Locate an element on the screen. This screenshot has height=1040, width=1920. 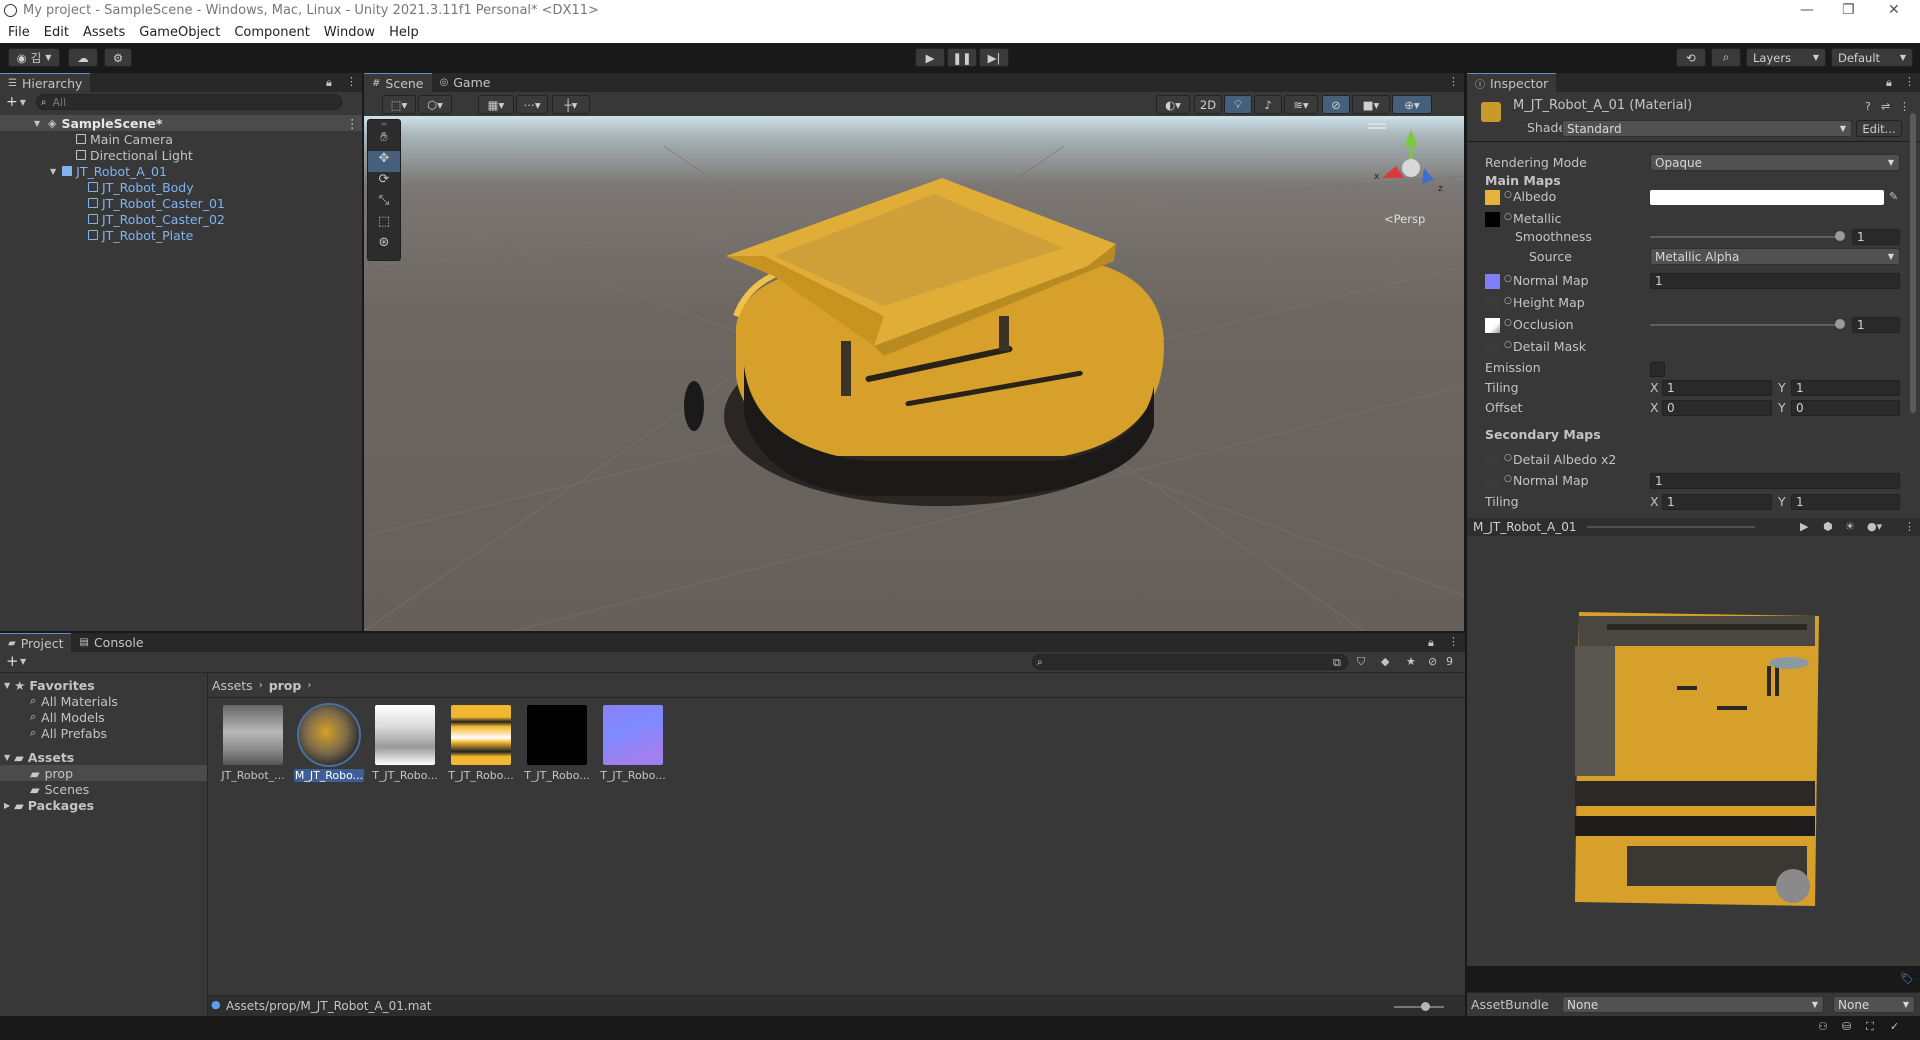
lighting-toggle: 💡︎ is located at coordinates (1238, 104).